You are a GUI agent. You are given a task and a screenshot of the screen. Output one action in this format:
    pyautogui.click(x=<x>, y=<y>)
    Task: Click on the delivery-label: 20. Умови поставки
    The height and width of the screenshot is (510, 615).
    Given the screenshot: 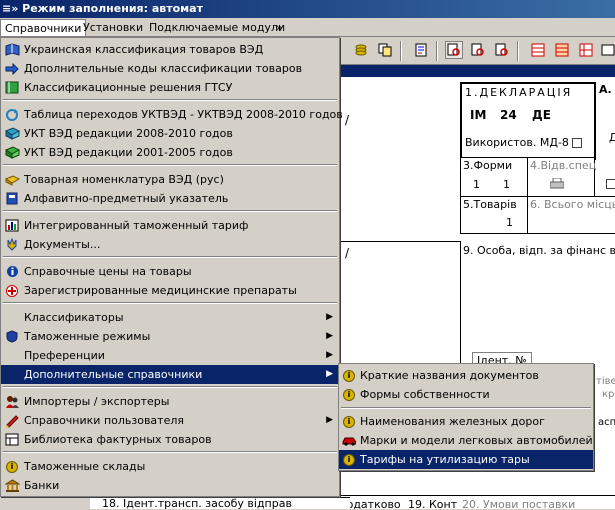 What is the action you would take?
    pyautogui.click(x=519, y=503)
    